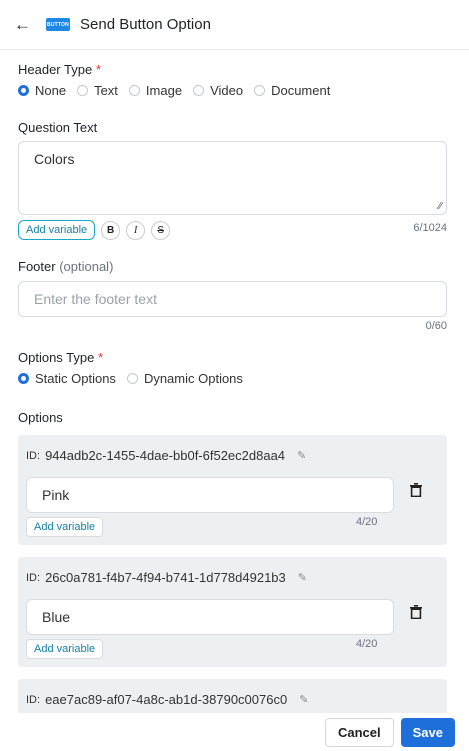  I want to click on bold-button: B, so click(111, 230).